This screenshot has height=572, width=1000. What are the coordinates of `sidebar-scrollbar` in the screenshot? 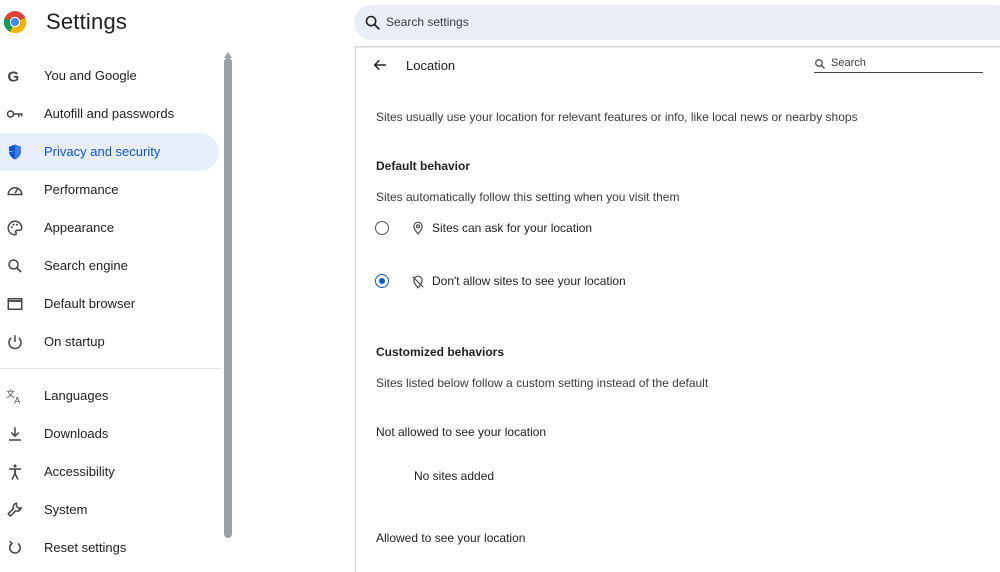 It's located at (228, 298).